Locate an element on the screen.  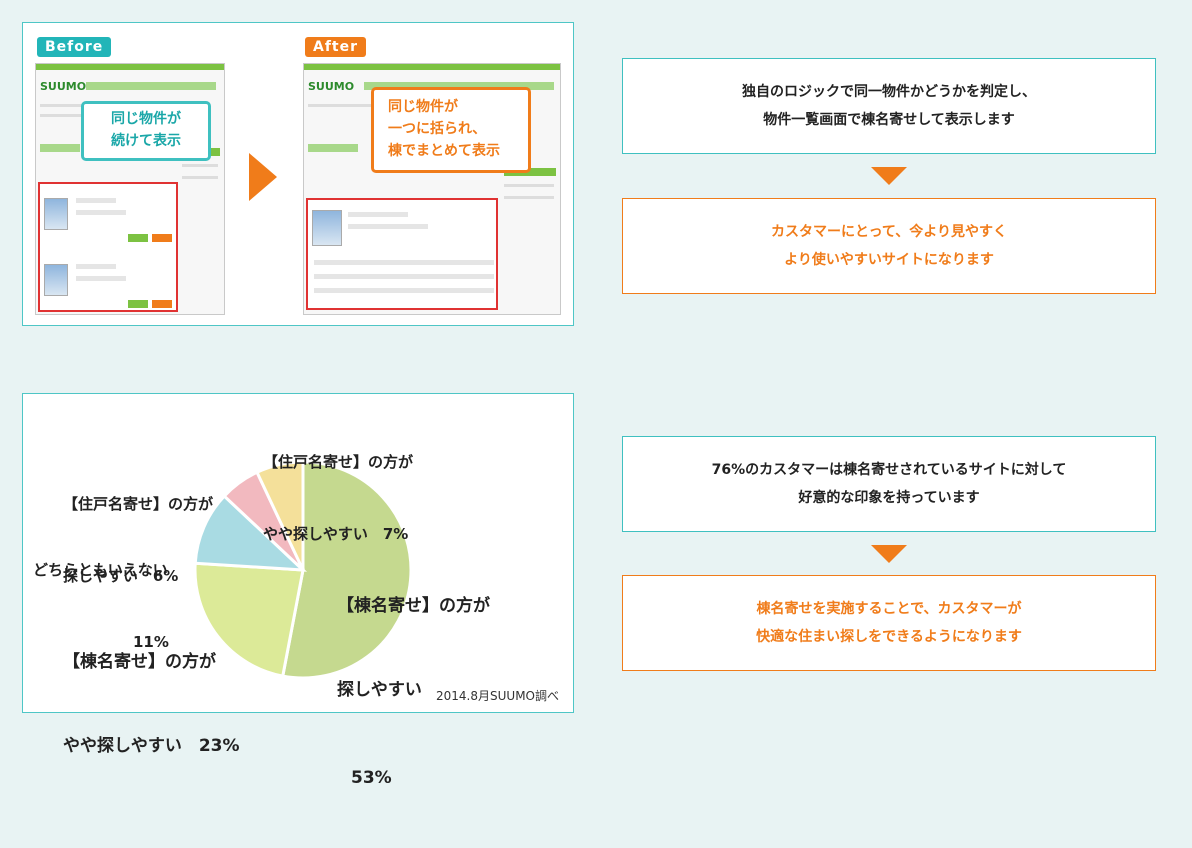
after-callout: 同じ物件が 一つに括られ、 棟でまとめて表示 is located at coordinates (451, 130).